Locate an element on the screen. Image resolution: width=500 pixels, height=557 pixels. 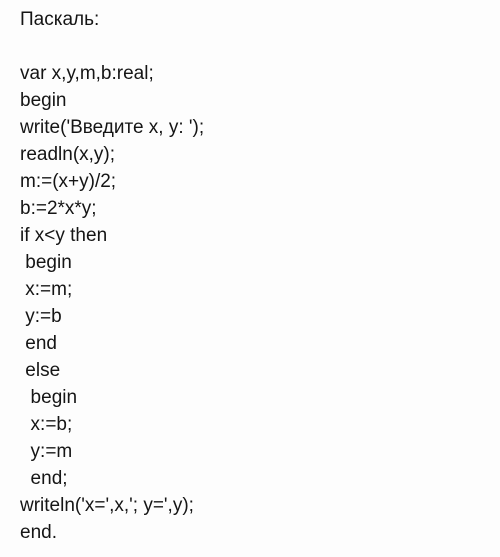
code-line: if x<y then is located at coordinates (64, 235).